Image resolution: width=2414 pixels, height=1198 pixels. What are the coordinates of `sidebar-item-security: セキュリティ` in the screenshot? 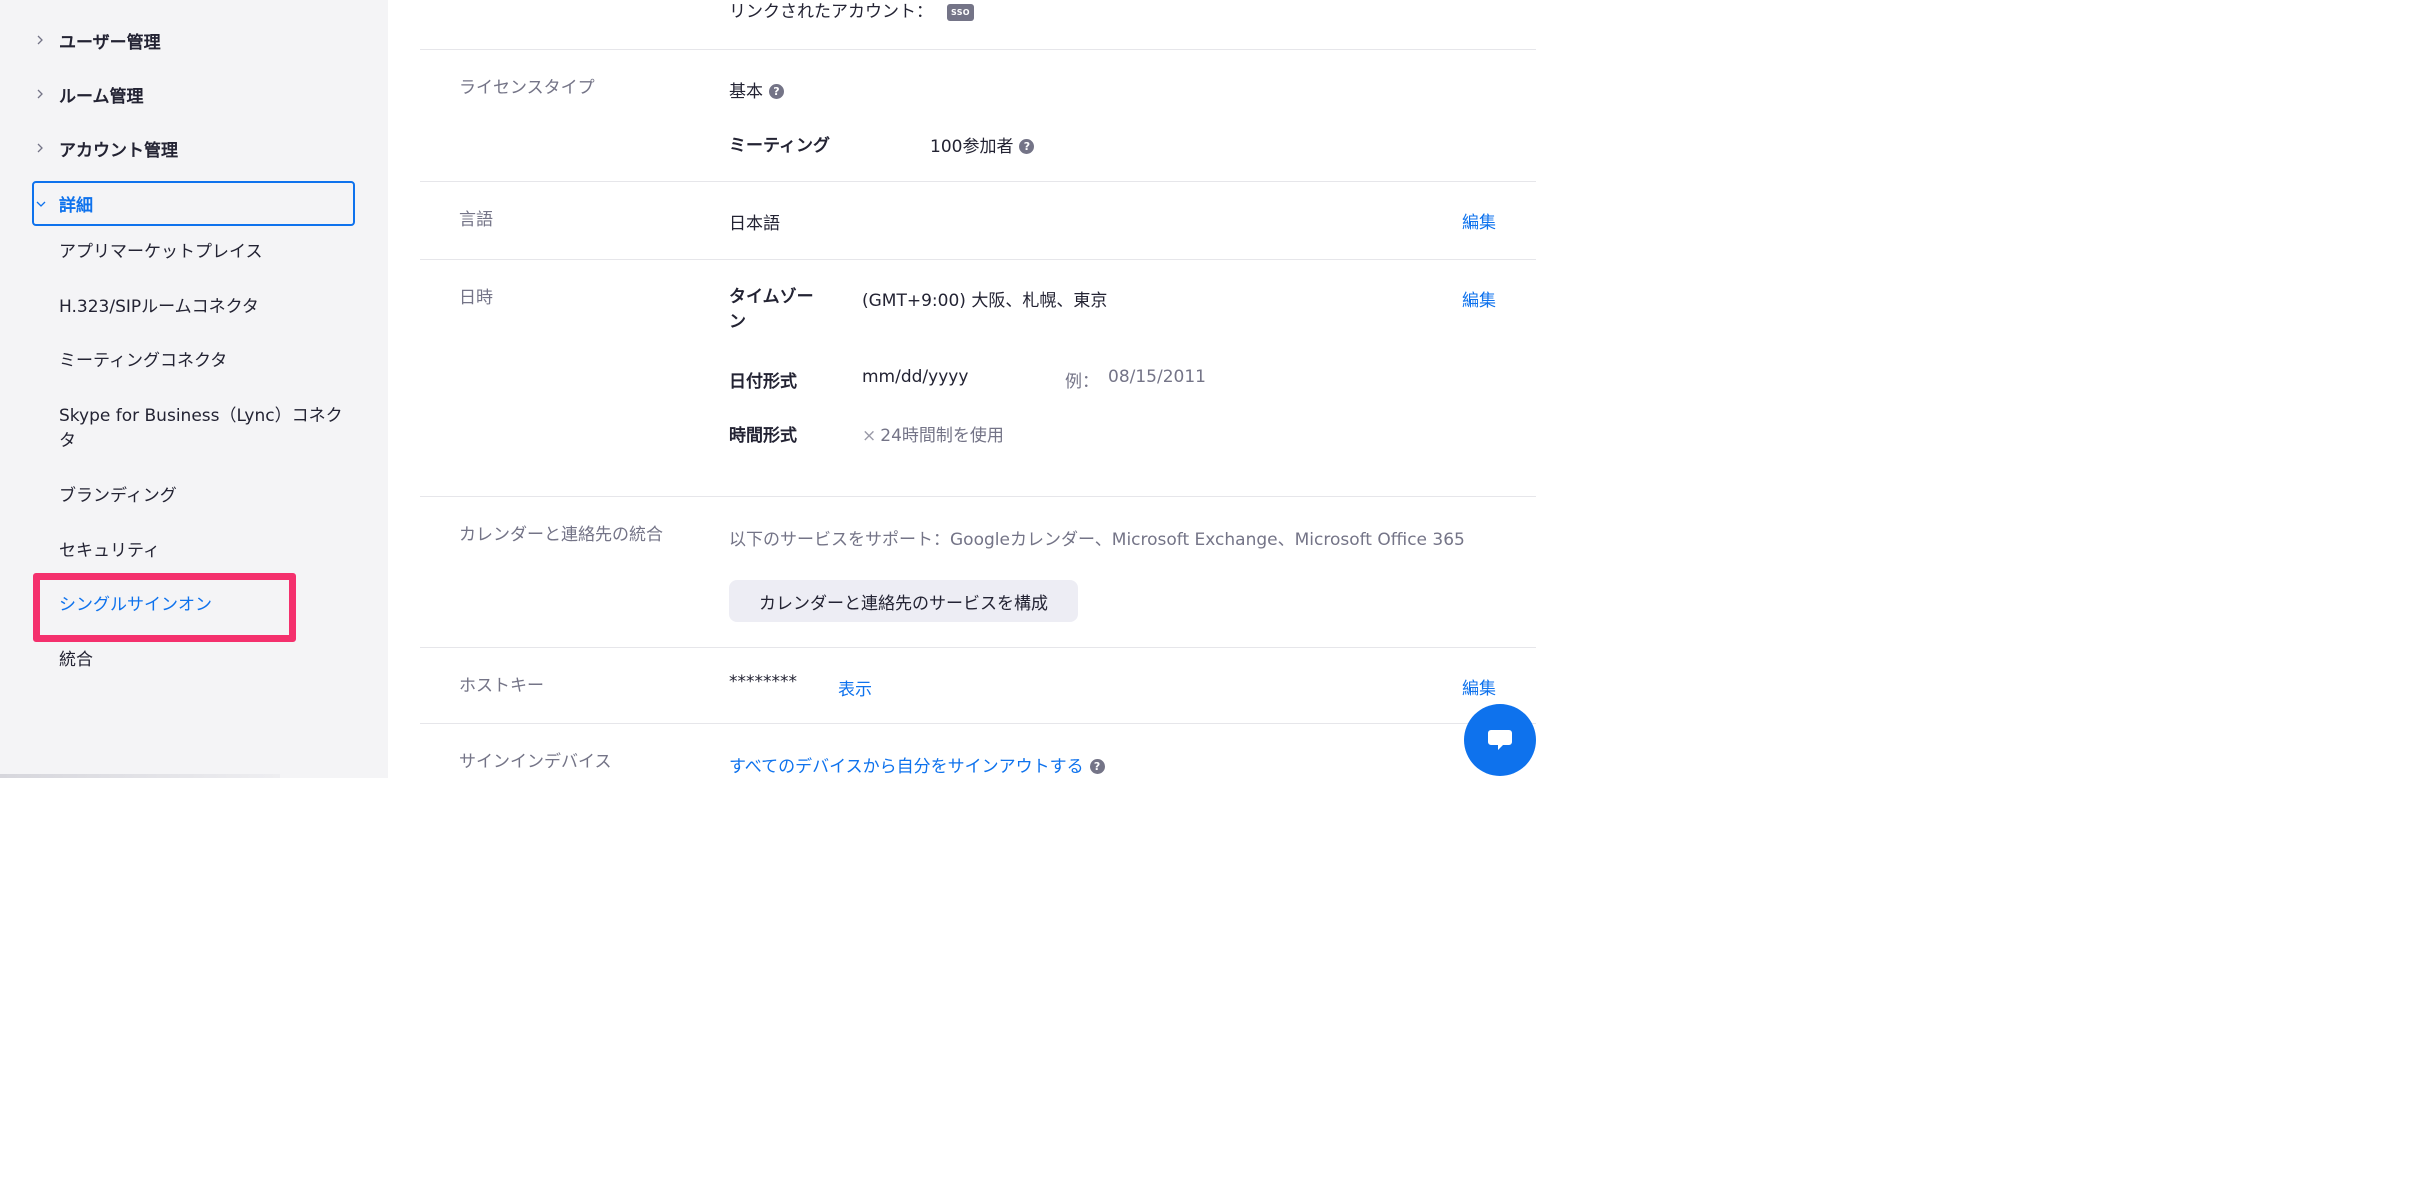 It's located at (204, 551).